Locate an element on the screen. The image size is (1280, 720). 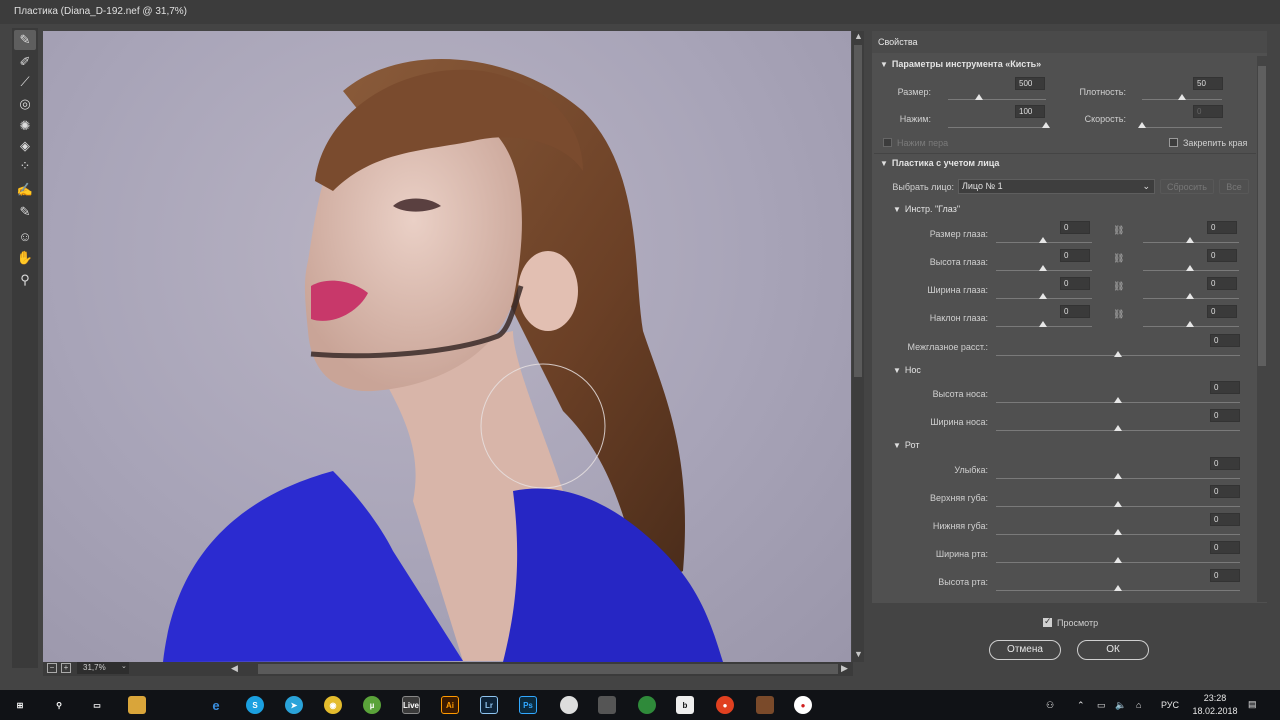
volume-icon: 🔈 is located at coordinates (1120, 705).